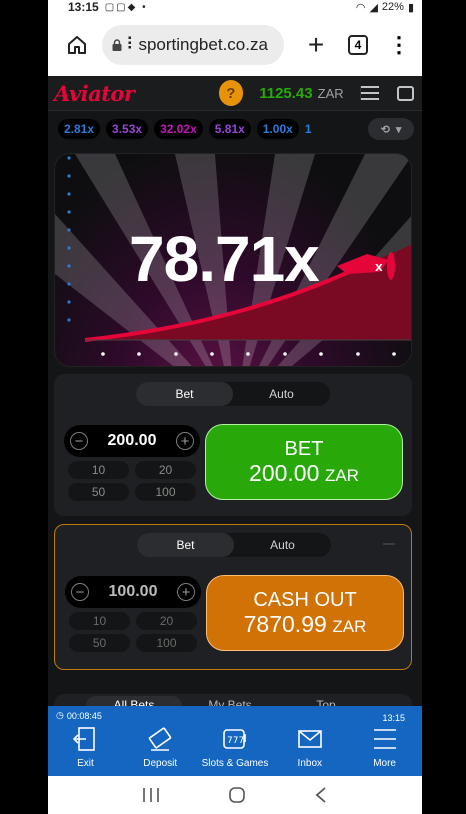 Image resolution: width=466 pixels, height=814 pixels. Describe the element at coordinates (224, 259) in the screenshot. I see `crash-multiplier: 78.71x` at that location.